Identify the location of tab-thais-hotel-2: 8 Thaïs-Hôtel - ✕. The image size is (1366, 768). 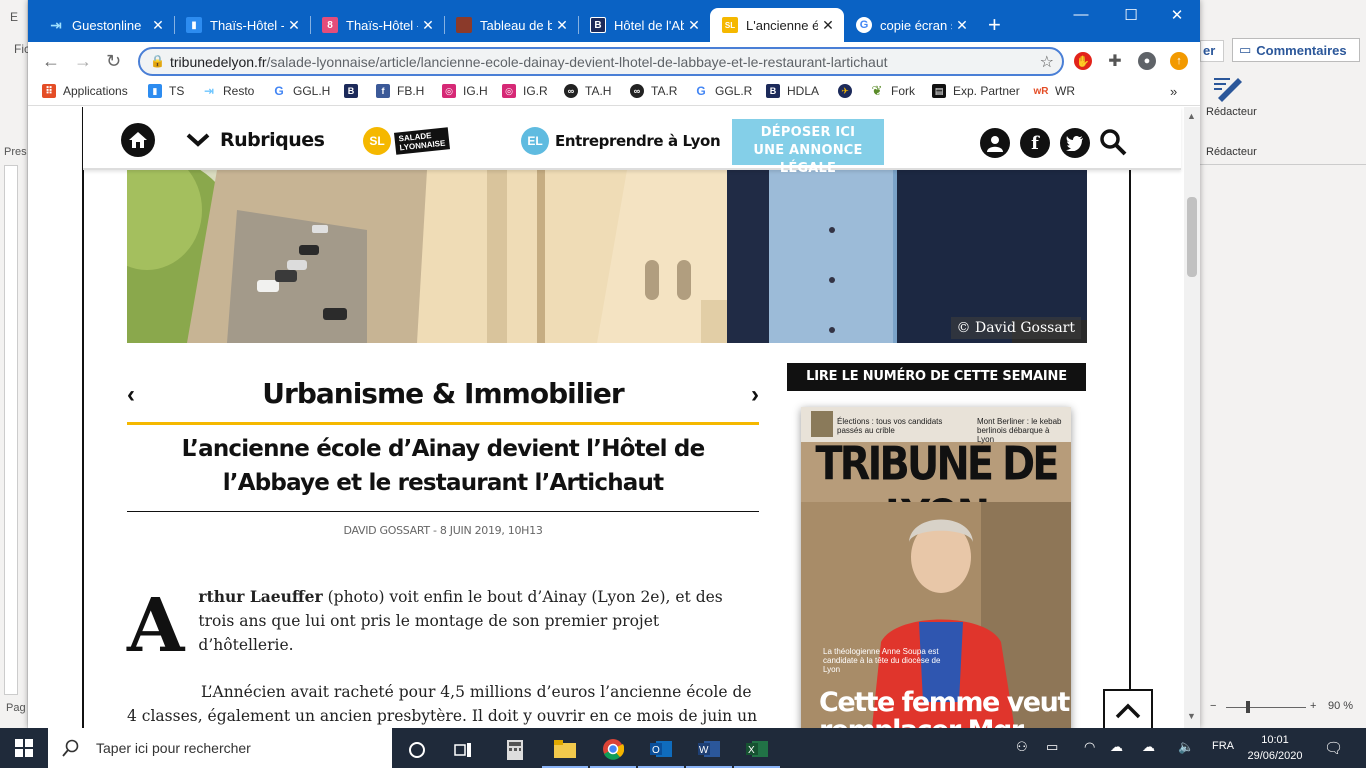
(377, 25).